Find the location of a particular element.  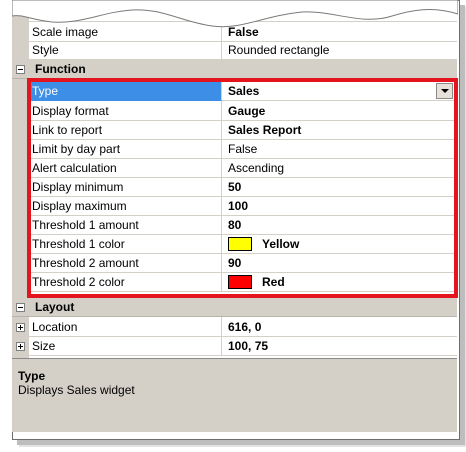

property-row-size: Size 100, 75 is located at coordinates (234, 346).